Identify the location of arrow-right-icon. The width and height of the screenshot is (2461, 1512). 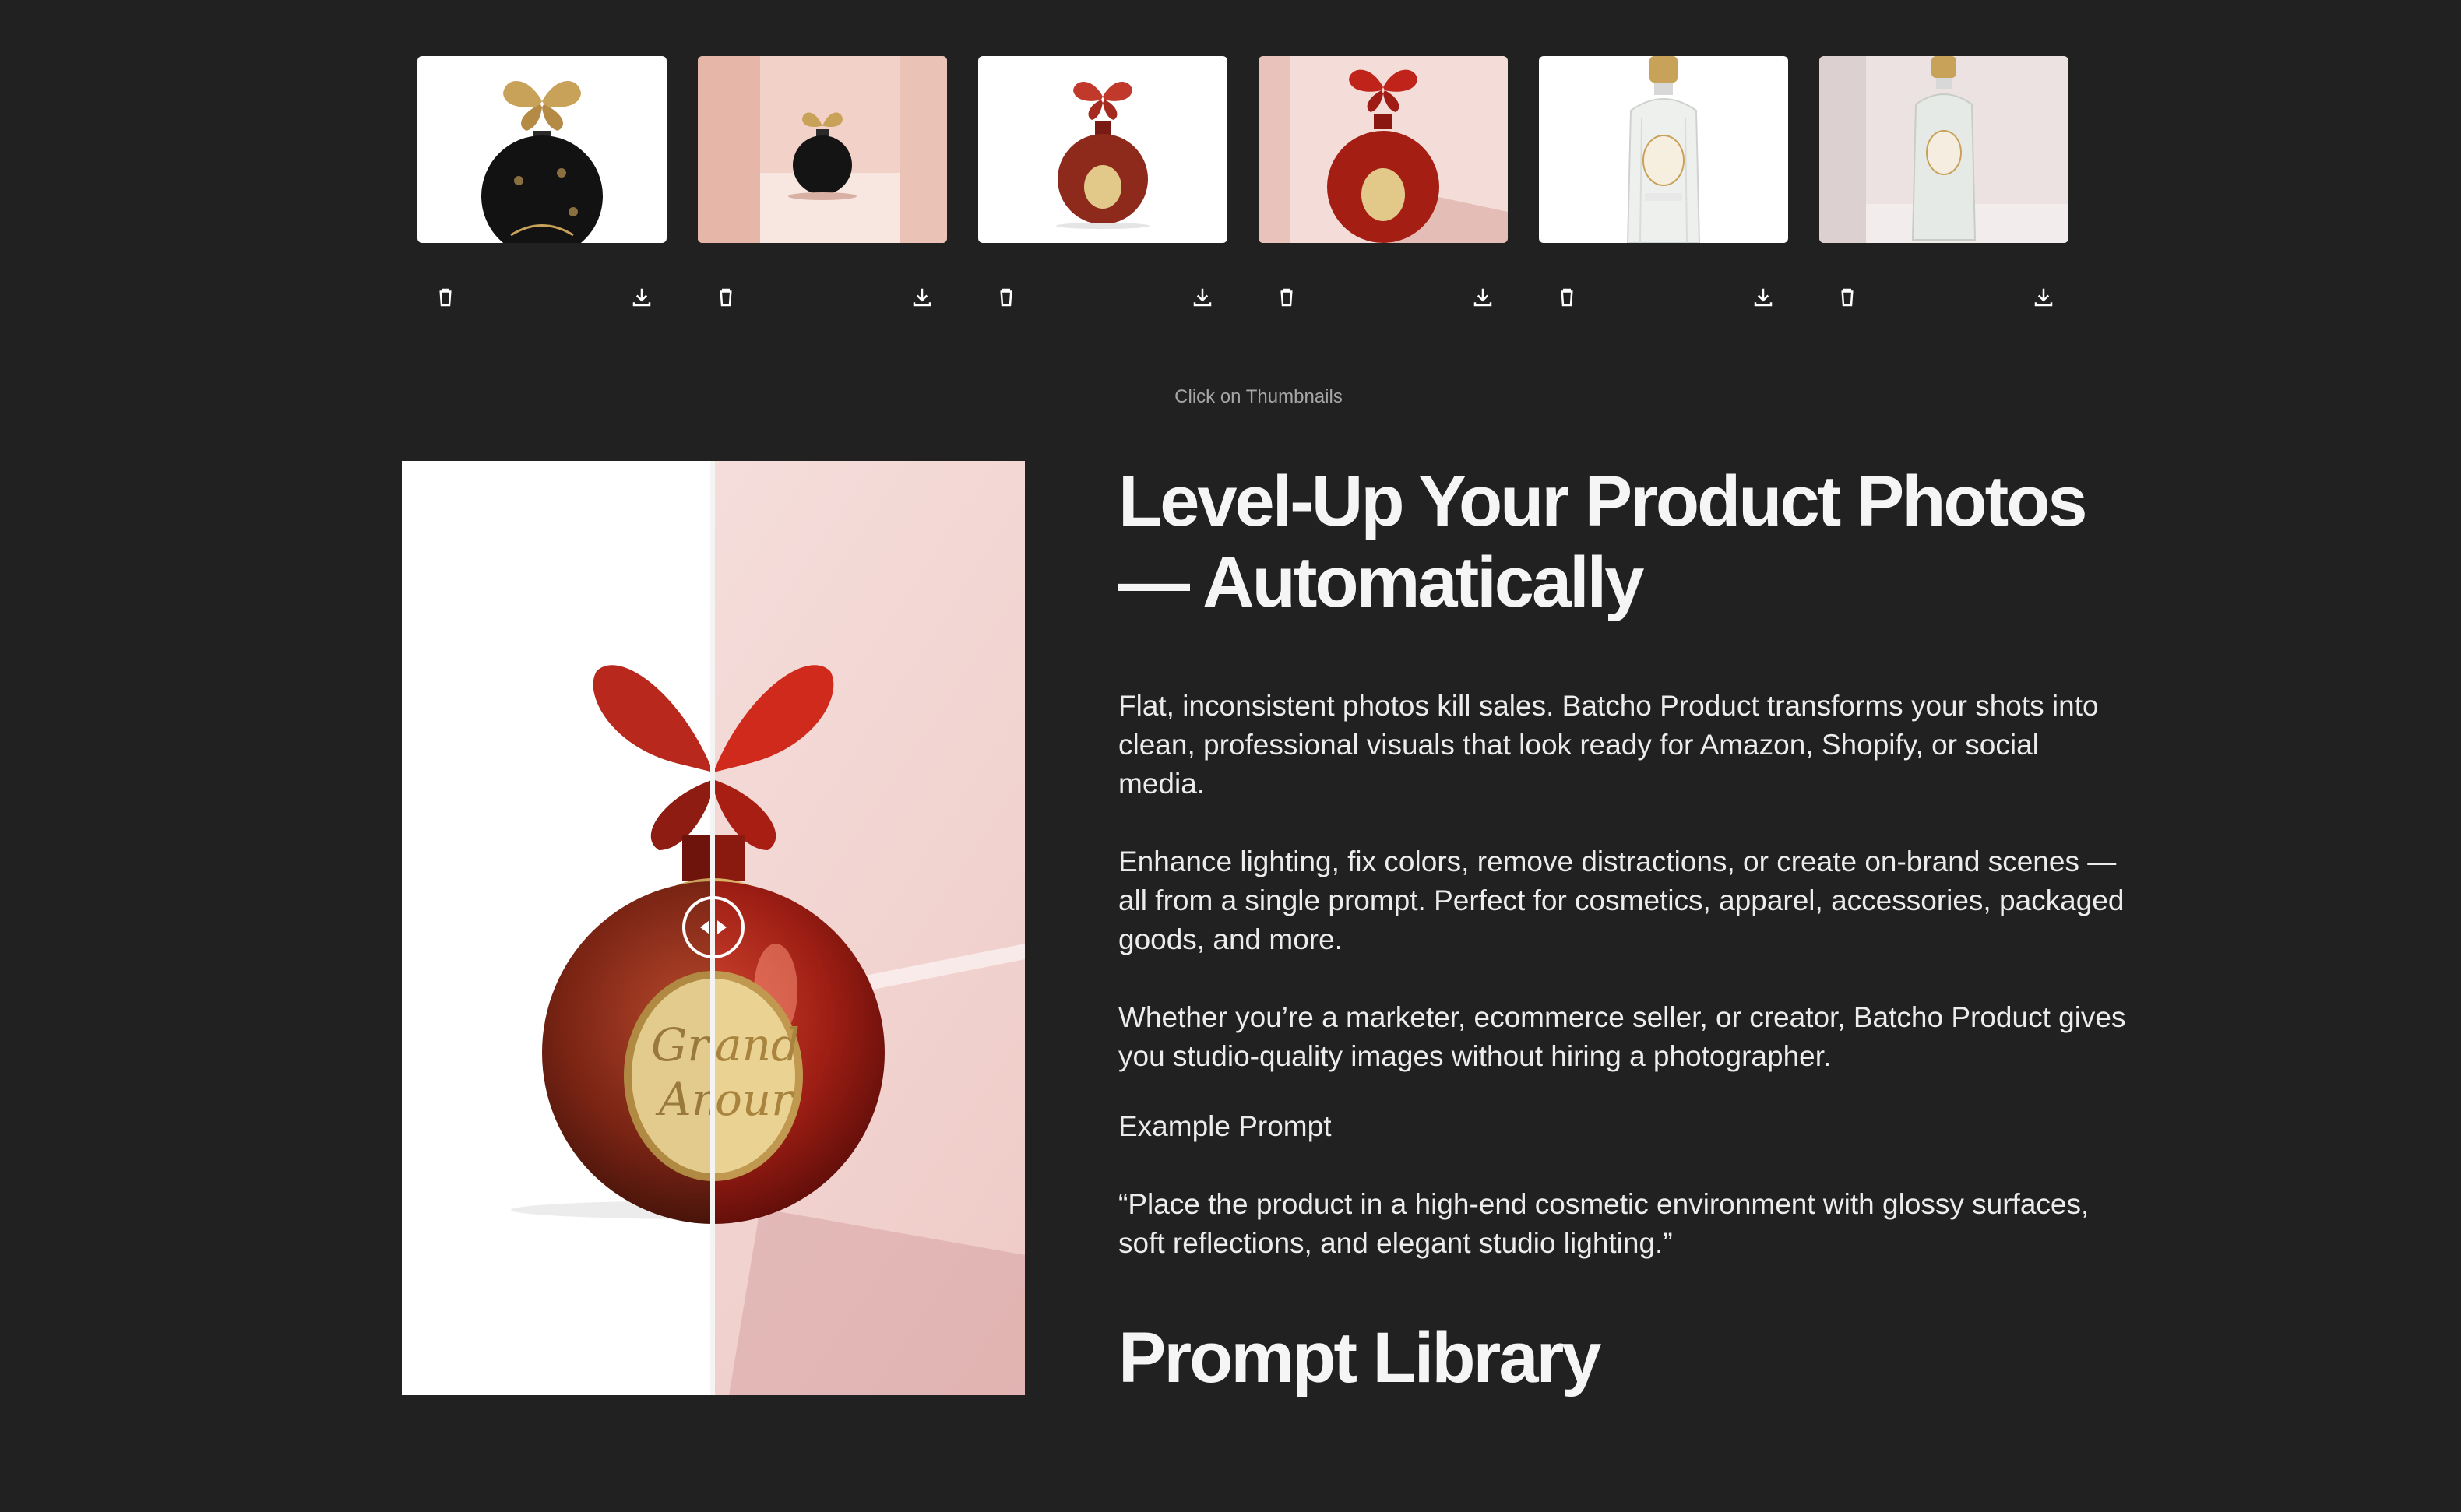
(722, 927).